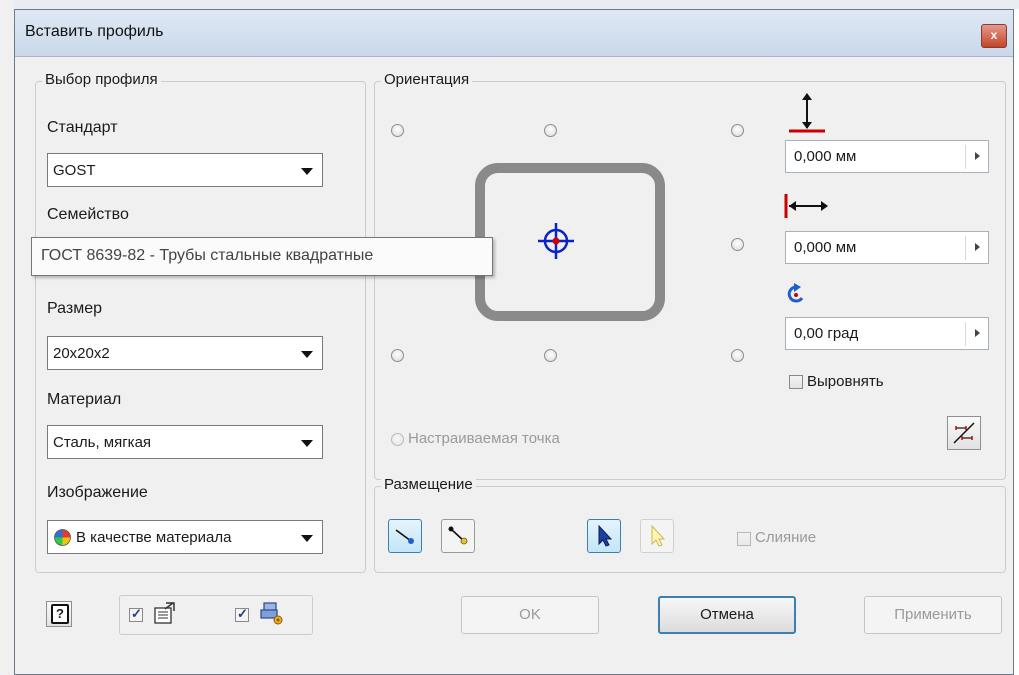 The width and height of the screenshot is (1019, 675). What do you see at coordinates (550, 355) in the screenshot?
I see `anchor-radio-bottom-center` at bounding box center [550, 355].